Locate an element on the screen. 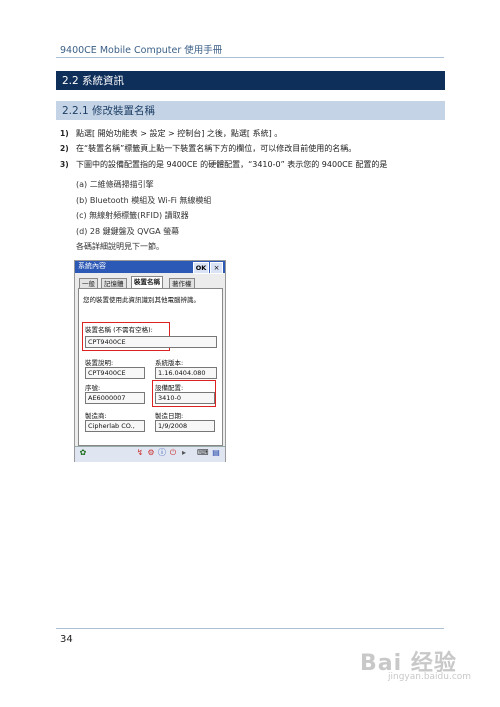 The width and height of the screenshot is (500, 707). desktop-icon: ▤ is located at coordinates (216, 453).